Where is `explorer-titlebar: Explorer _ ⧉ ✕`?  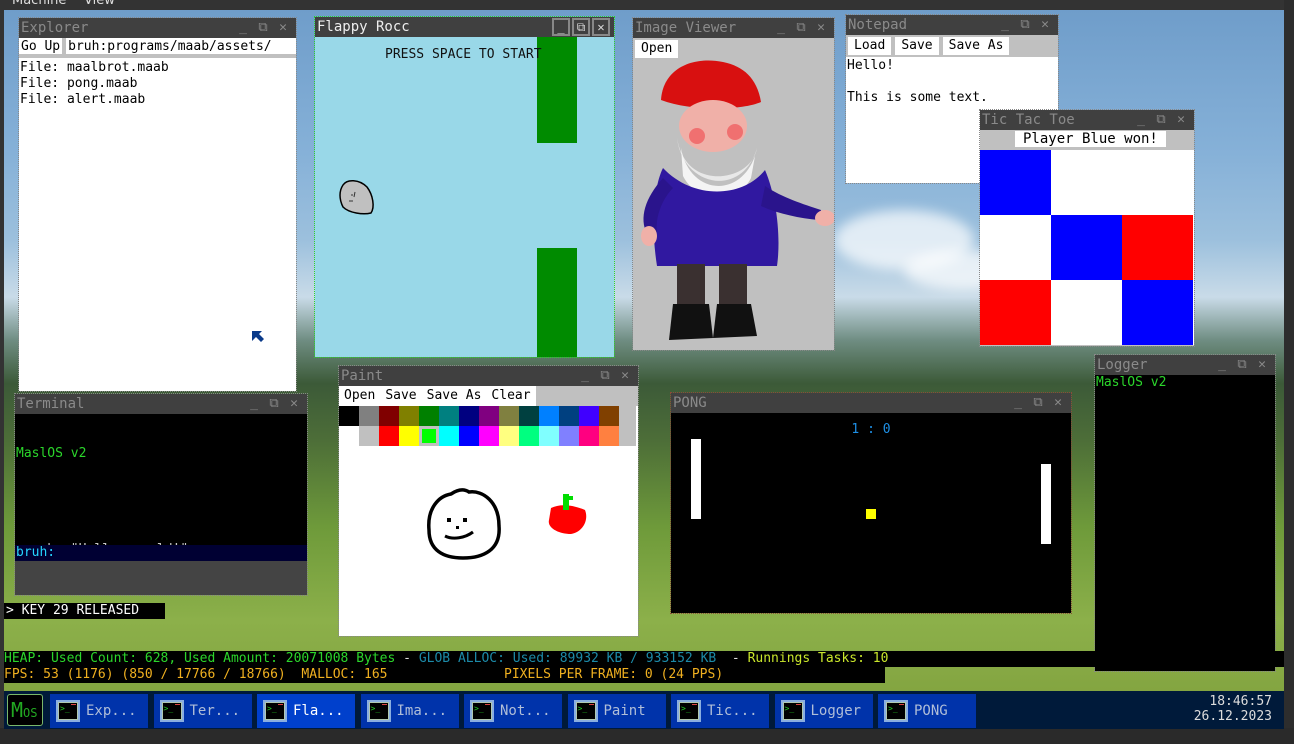 explorer-titlebar: Explorer _ ⧉ ✕ is located at coordinates (157, 28).